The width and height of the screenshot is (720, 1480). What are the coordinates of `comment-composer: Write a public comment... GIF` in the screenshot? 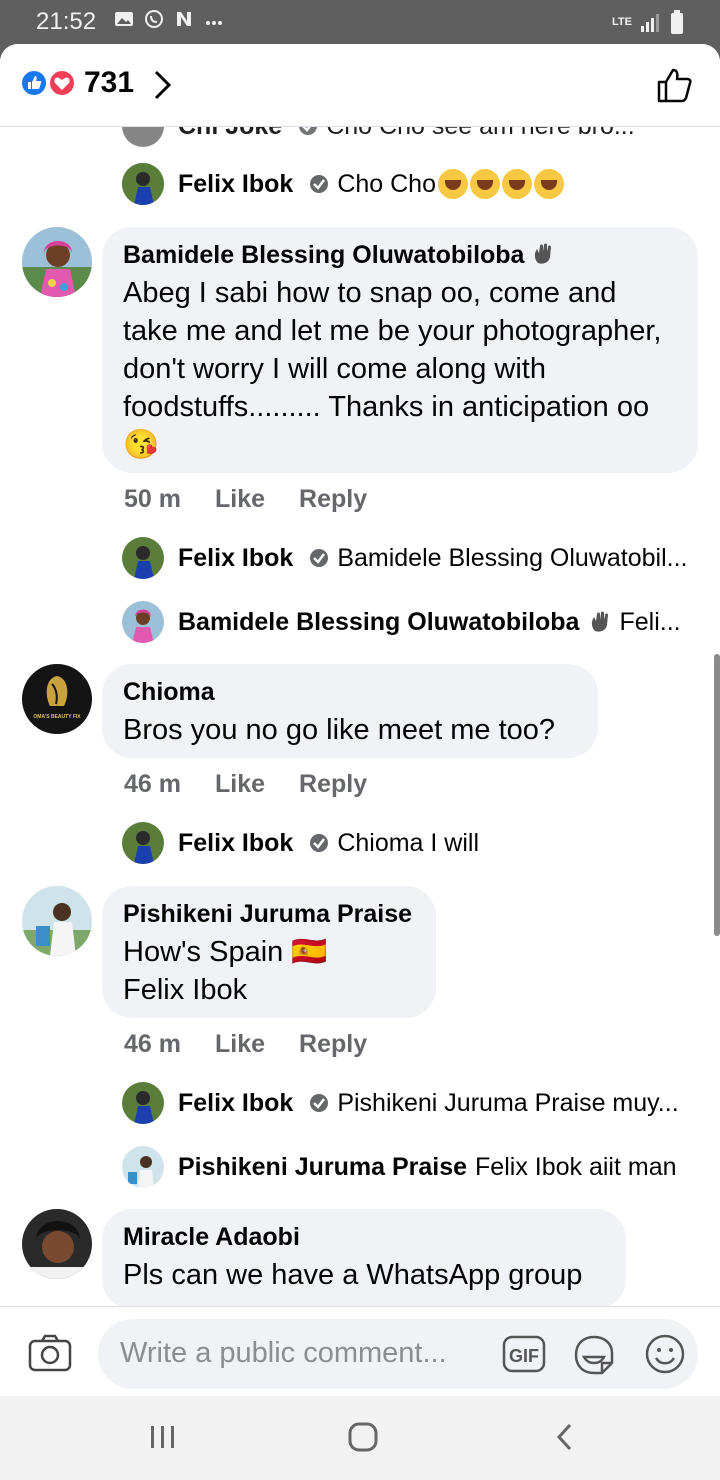 It's located at (360, 1351).